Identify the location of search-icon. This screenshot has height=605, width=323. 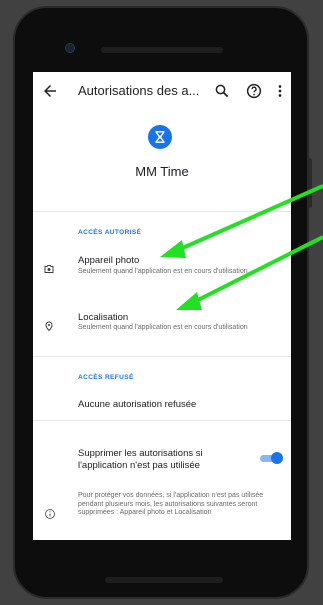
(222, 91).